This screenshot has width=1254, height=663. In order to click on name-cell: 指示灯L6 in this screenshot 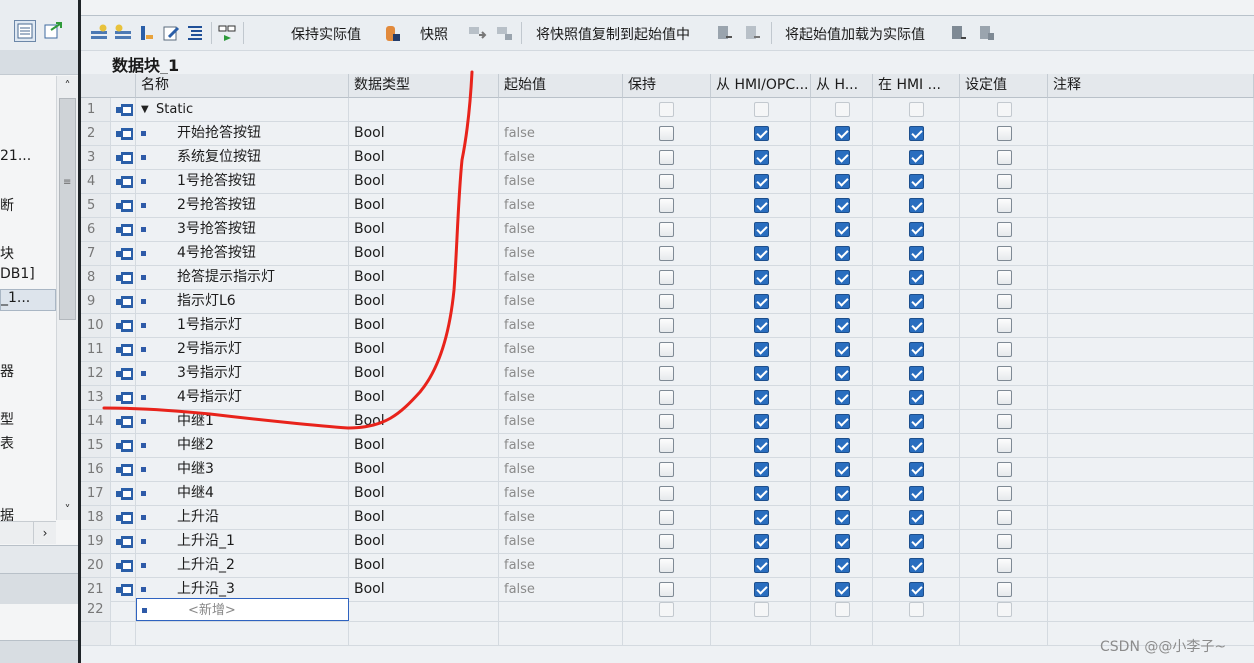, I will do `click(242, 301)`.